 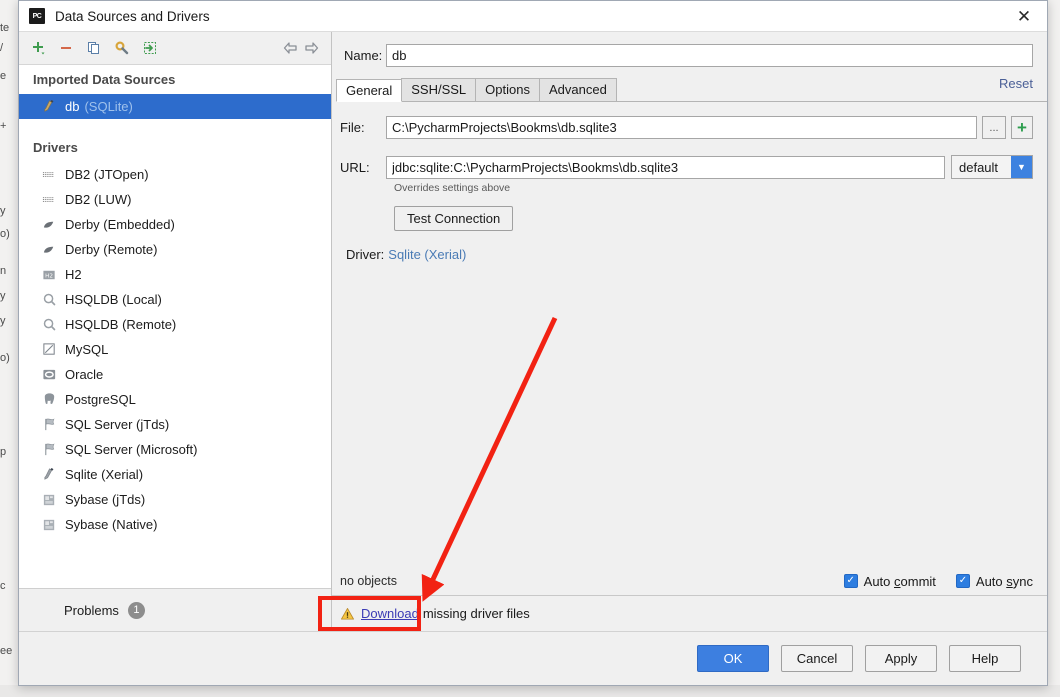 I want to click on oracle-icon, so click(x=49, y=375).